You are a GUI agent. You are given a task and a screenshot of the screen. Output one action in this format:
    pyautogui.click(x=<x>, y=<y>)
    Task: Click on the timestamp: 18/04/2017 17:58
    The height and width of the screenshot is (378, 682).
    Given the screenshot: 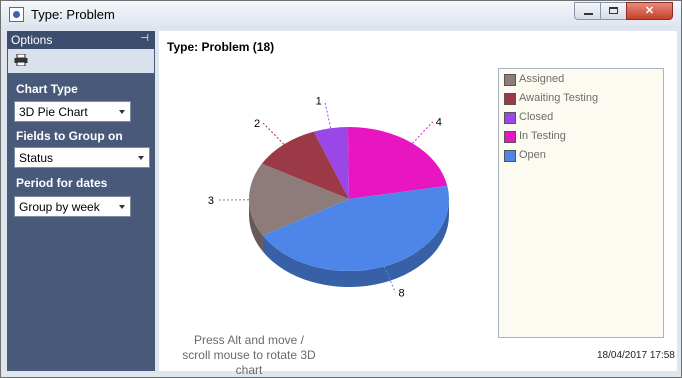 What is the action you would take?
    pyautogui.click(x=636, y=355)
    